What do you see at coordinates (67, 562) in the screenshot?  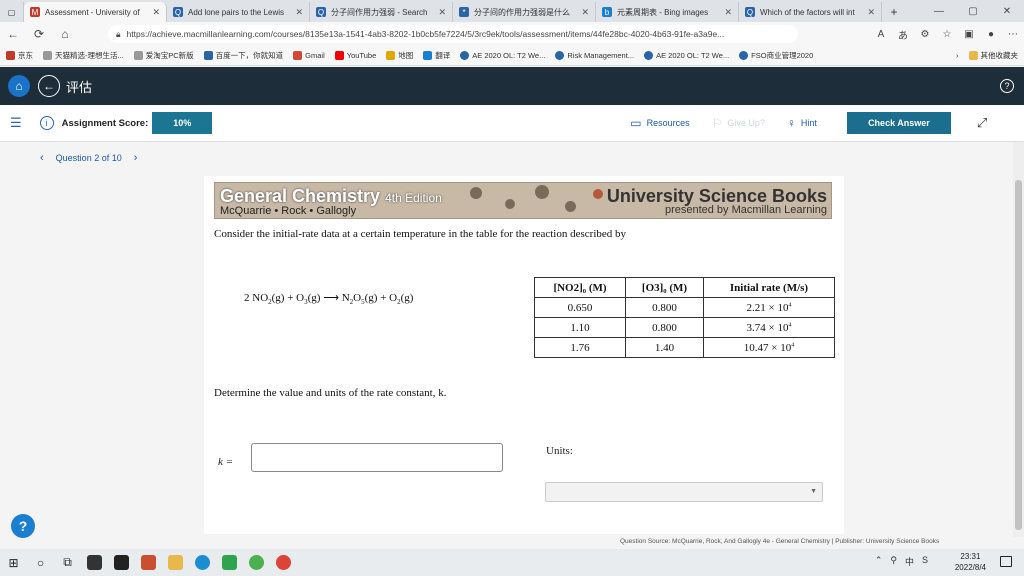 I see `task-view-icon: ⧉` at bounding box center [67, 562].